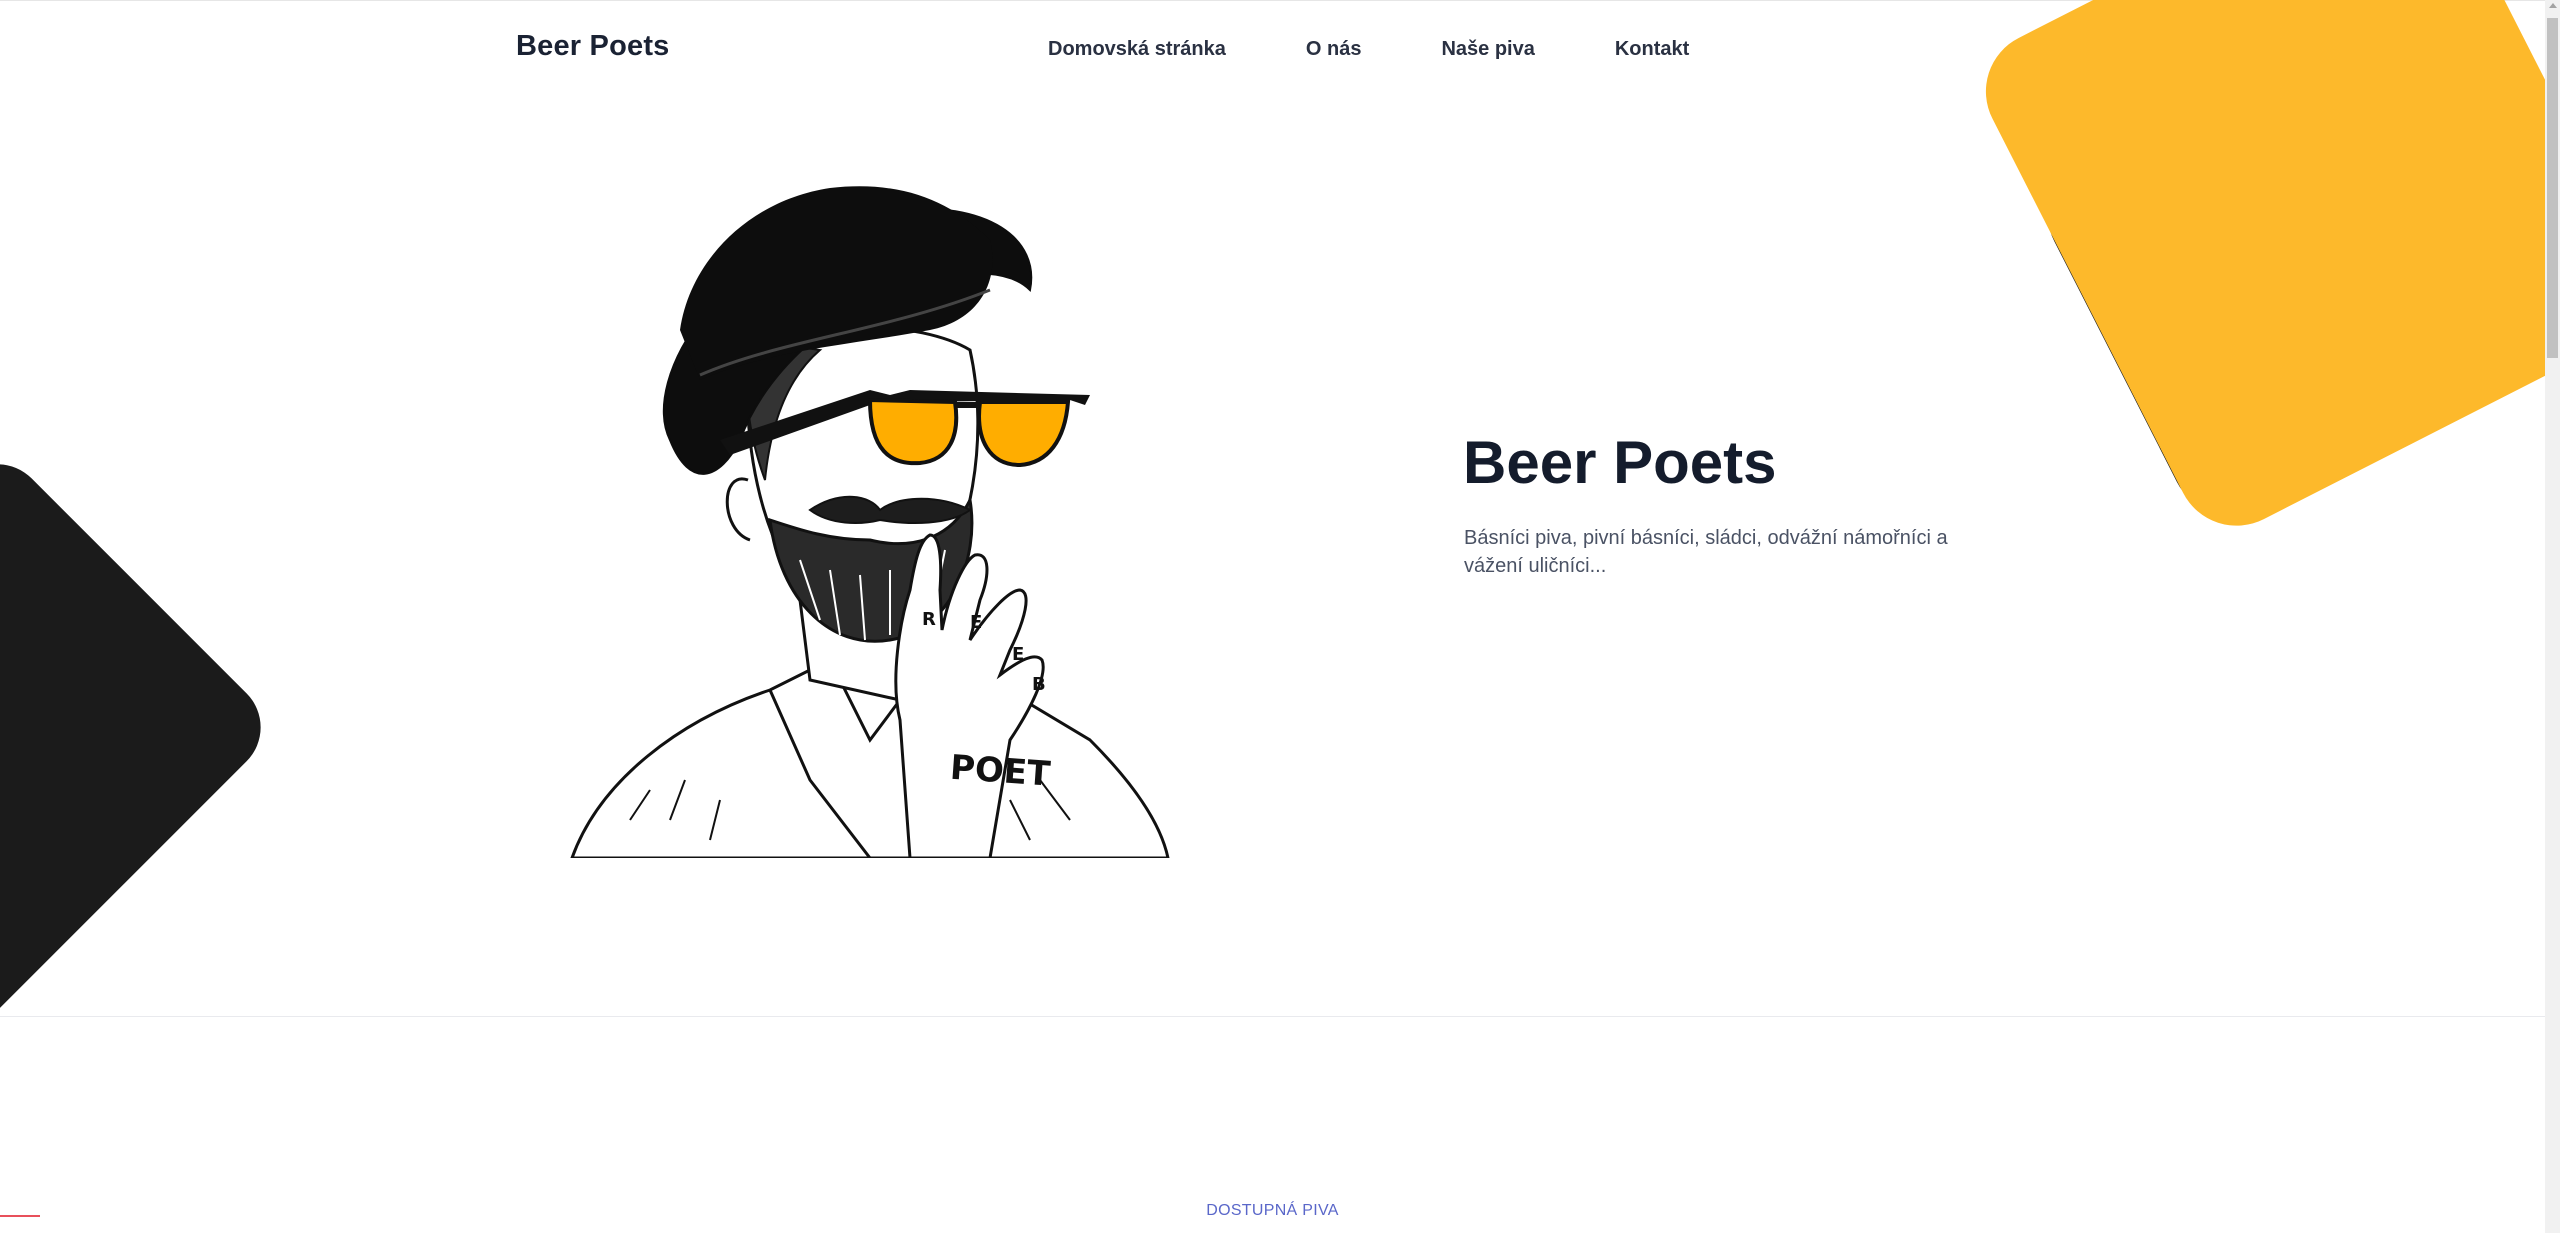 The image size is (2560, 1233). Describe the element at coordinates (1487, 49) in the screenshot. I see `nav-link-beers: Naše piva` at that location.